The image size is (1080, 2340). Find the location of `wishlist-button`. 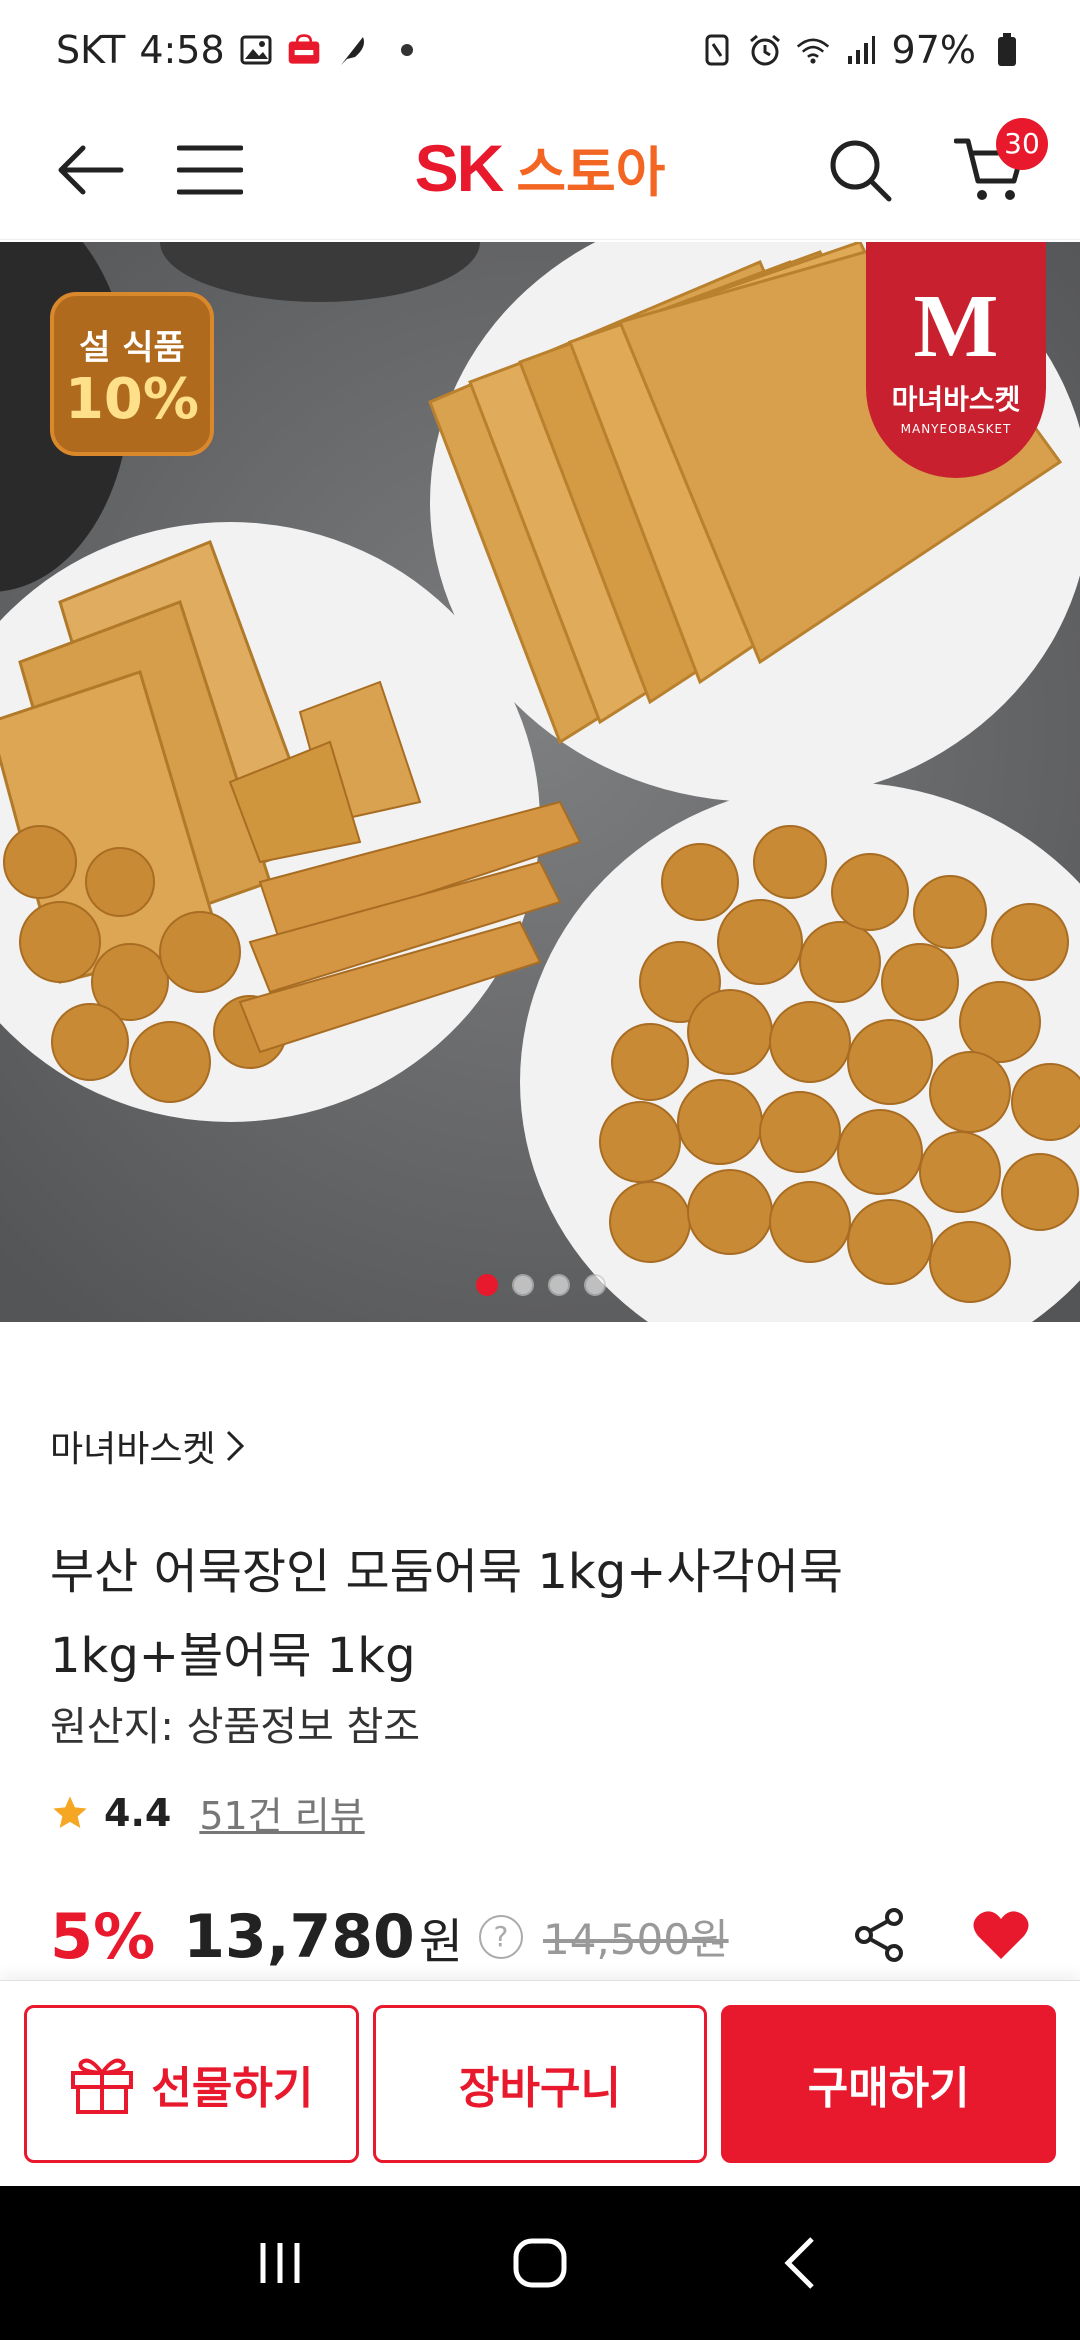

wishlist-button is located at coordinates (1001, 1937).